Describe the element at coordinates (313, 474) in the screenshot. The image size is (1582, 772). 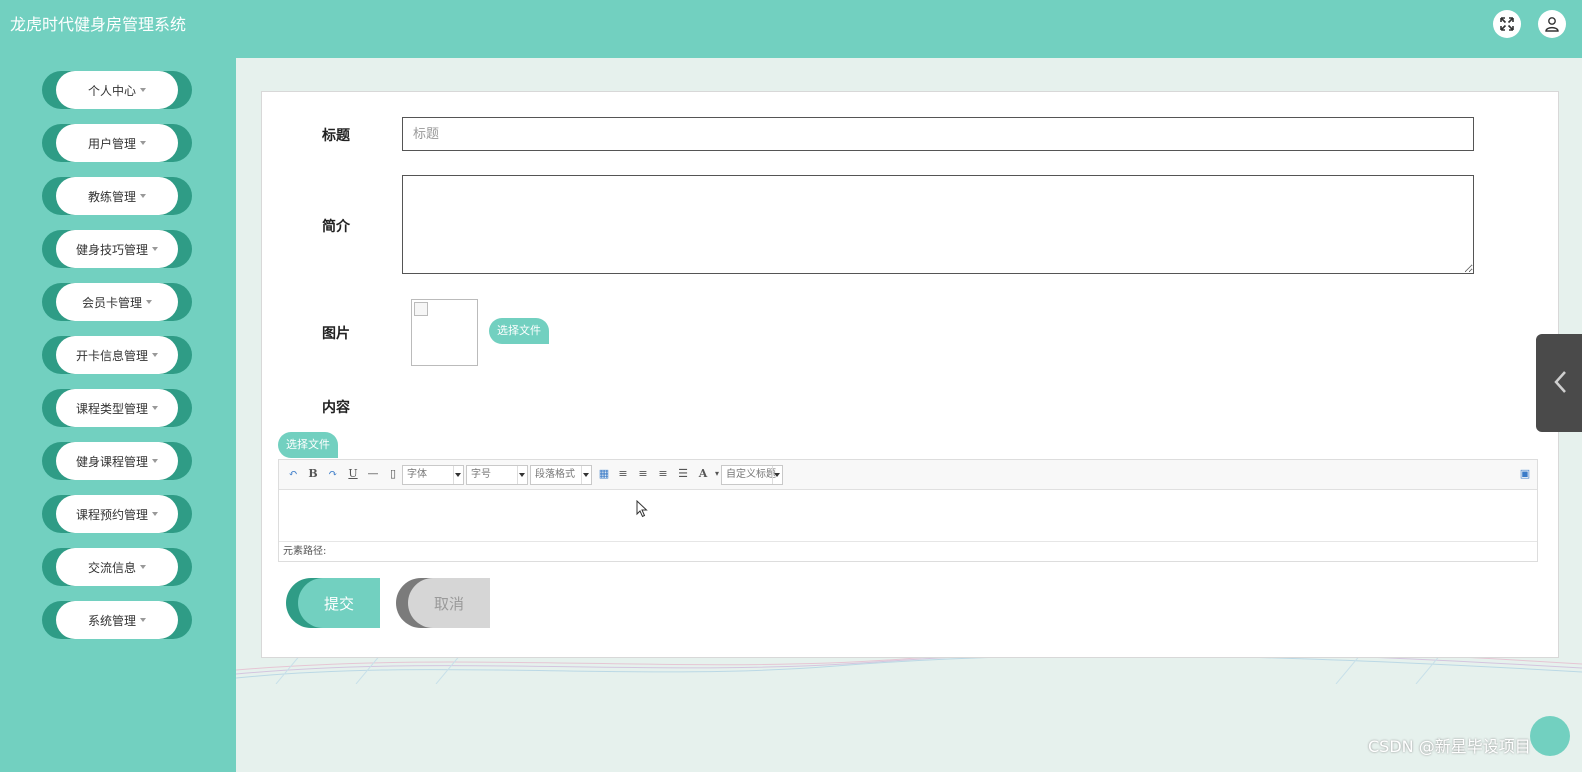
I see `bold-icon: B` at that location.